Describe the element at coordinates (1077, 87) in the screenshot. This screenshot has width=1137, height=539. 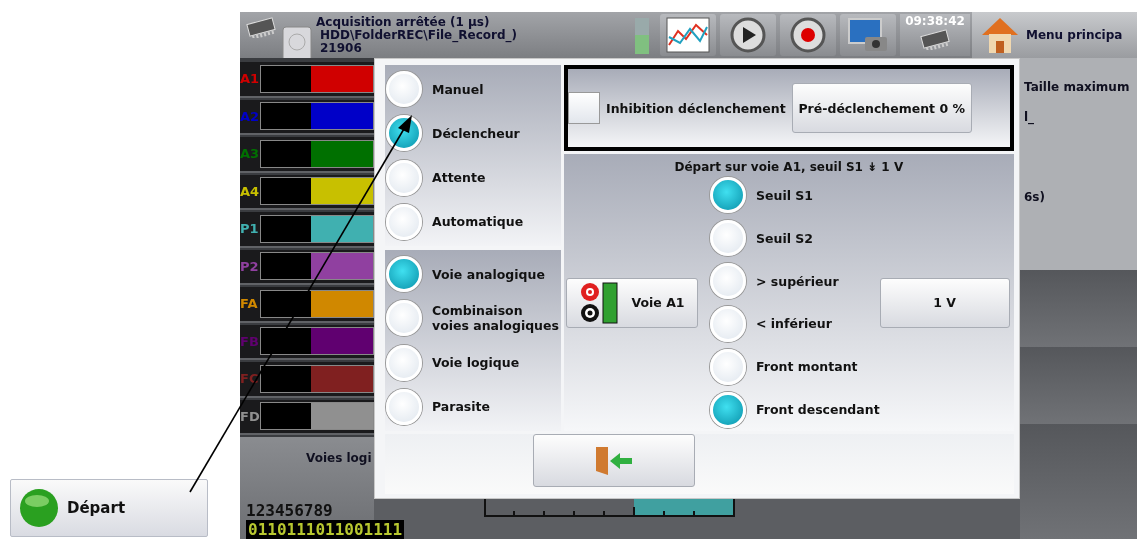
I see `info-text: Taille maximum` at that location.